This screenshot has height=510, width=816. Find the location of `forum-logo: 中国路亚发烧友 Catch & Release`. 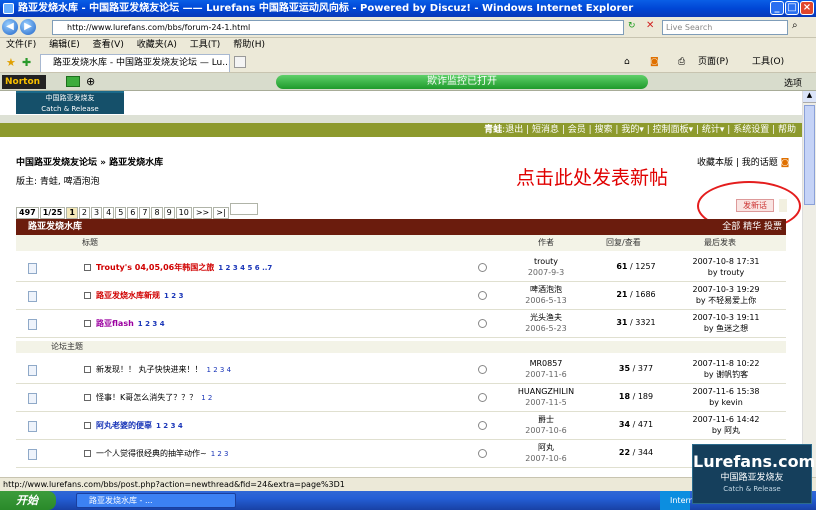

forum-logo: 中国路亚发烧友 Catch & Release is located at coordinates (70, 102).